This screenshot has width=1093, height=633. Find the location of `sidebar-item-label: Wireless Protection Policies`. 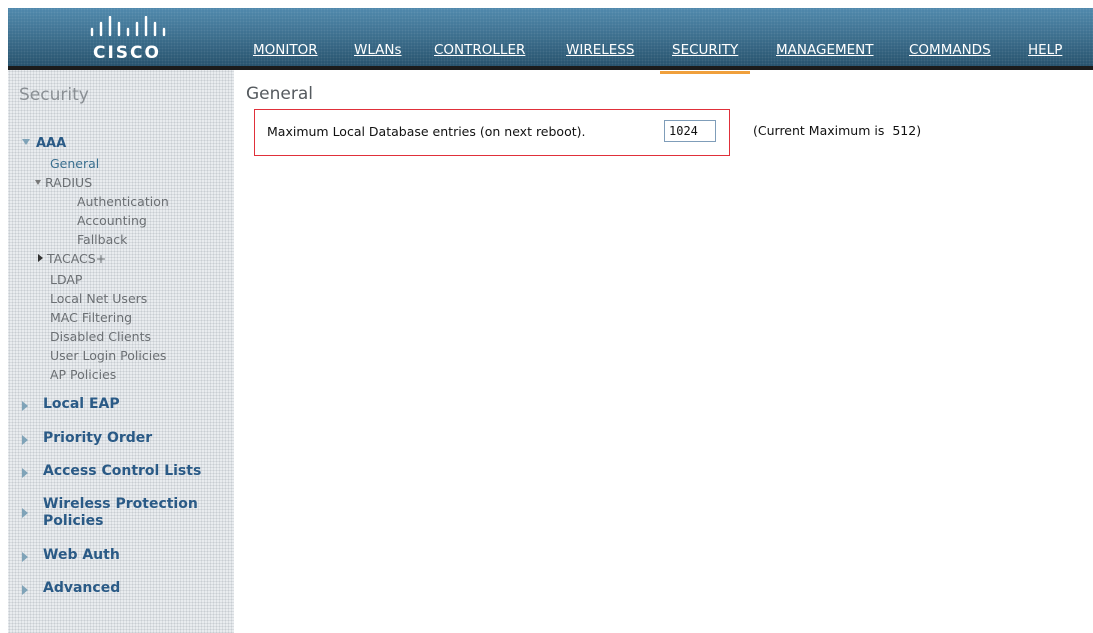

sidebar-item-label: Wireless Protection Policies is located at coordinates (120, 512).